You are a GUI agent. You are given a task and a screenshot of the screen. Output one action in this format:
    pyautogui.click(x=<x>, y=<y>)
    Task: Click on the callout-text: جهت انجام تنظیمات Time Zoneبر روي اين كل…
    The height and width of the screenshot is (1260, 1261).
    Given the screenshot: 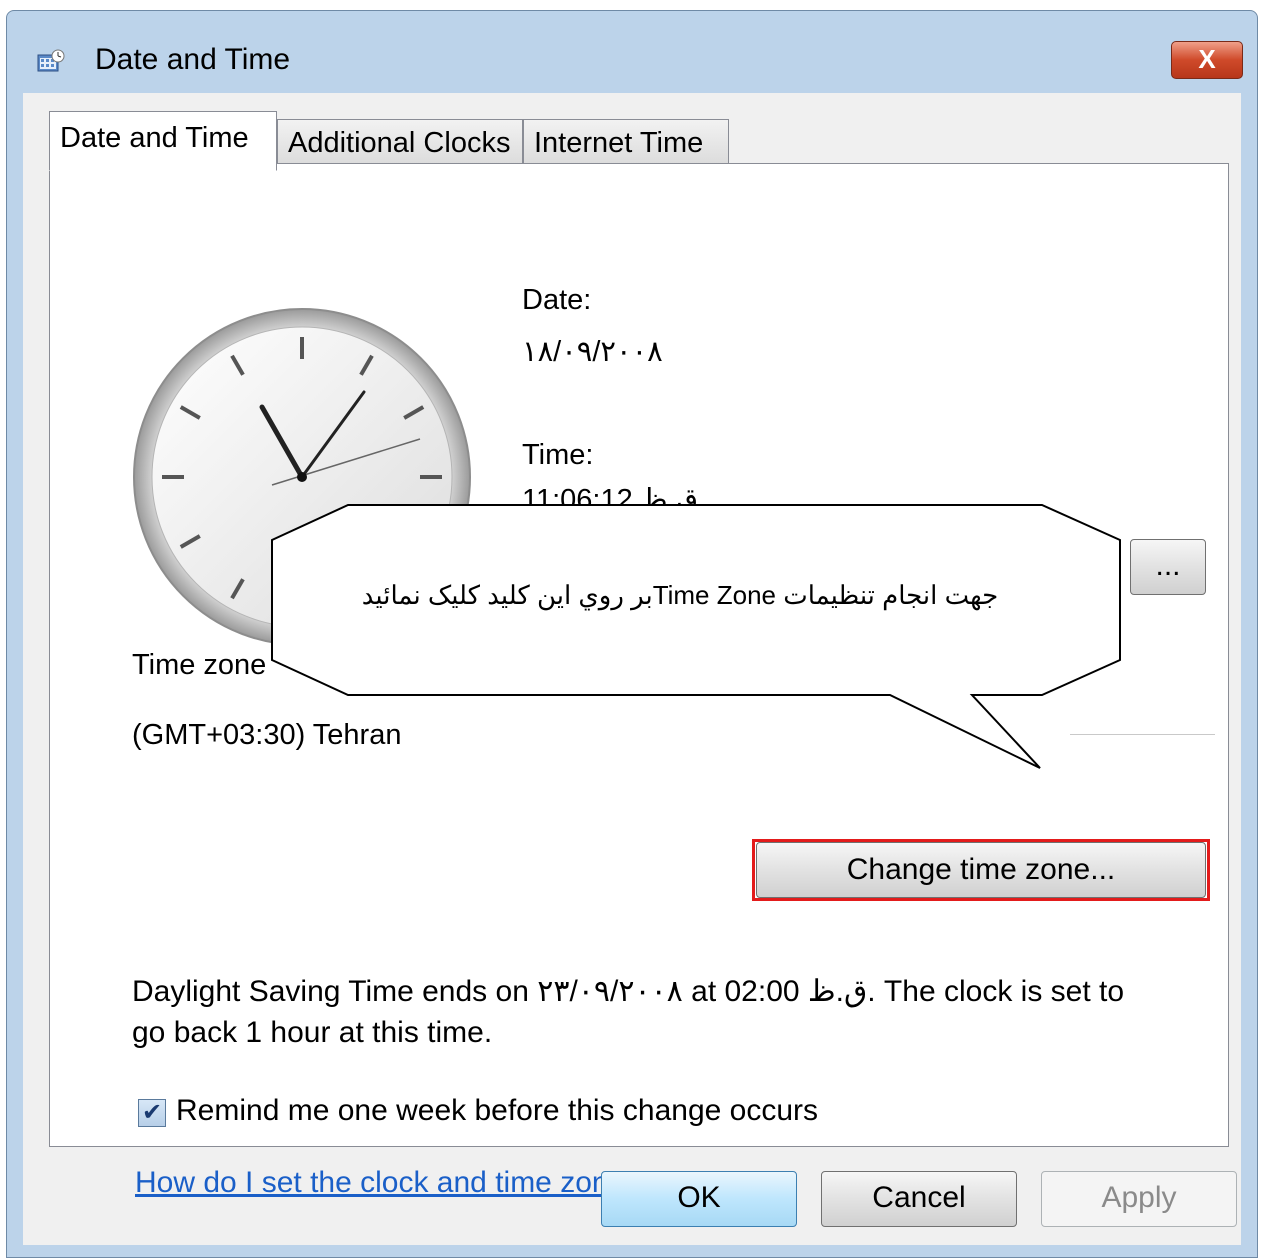 What is the action you would take?
    pyautogui.click(x=680, y=595)
    